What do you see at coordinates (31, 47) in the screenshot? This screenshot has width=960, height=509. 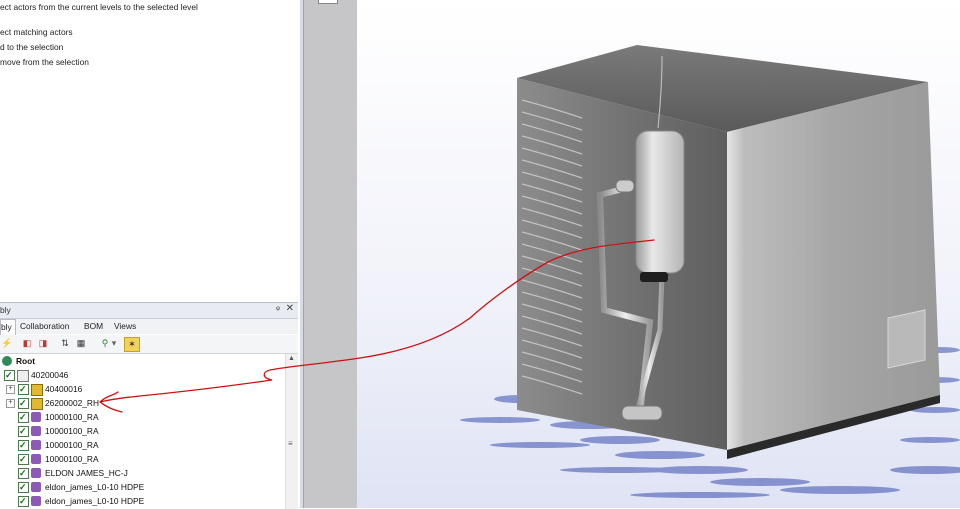 I see `menu-item-add-to-selection: d to the selection` at bounding box center [31, 47].